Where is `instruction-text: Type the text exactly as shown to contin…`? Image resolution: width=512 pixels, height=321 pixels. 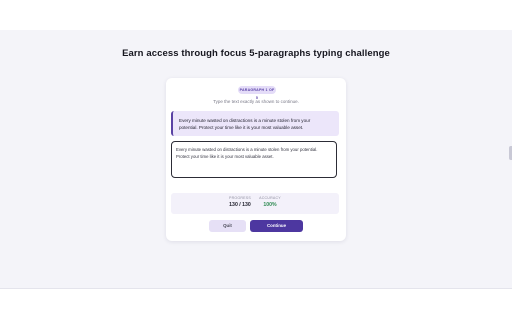
instruction-text: Type the text exactly as shown to contin… is located at coordinates (256, 101).